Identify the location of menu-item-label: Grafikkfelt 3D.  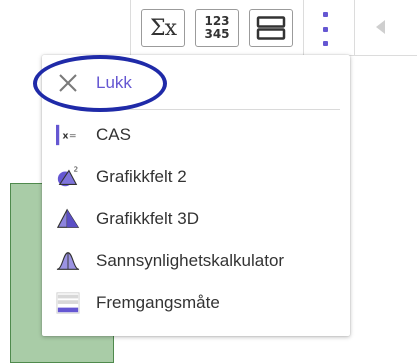
(147, 218).